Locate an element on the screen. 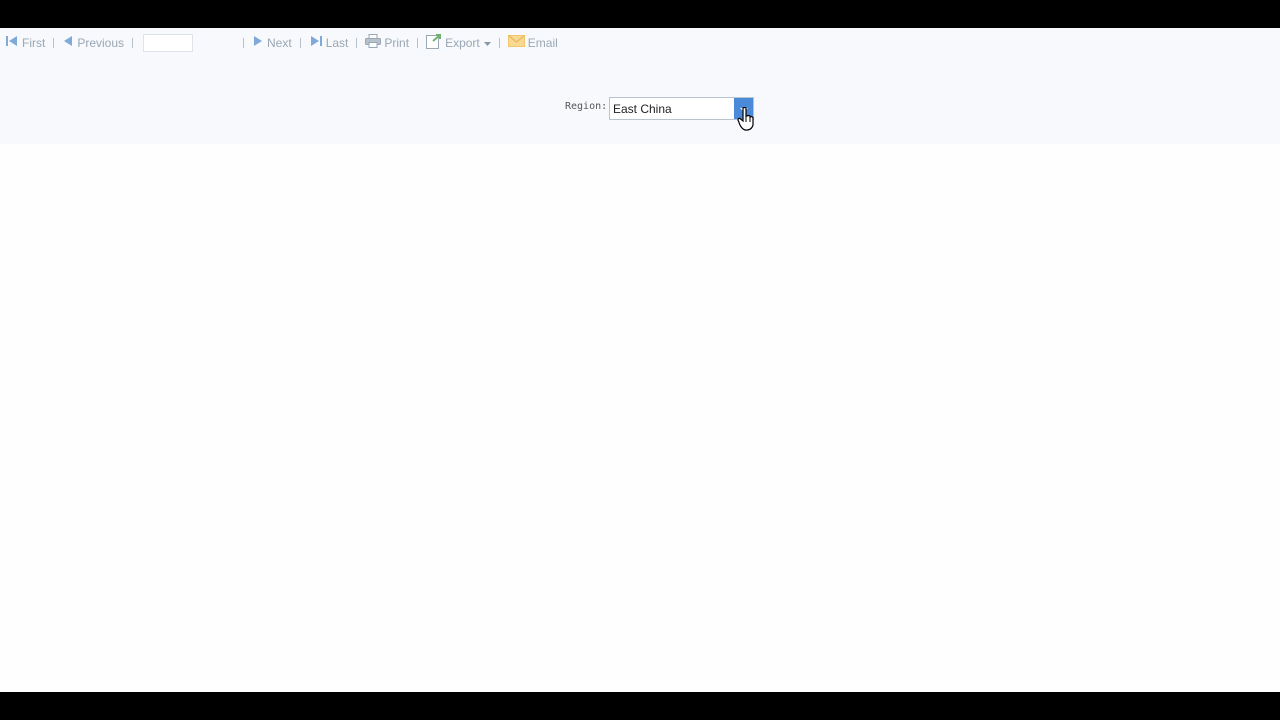 The height and width of the screenshot is (720, 1280). hand-pointer-cursor-icon is located at coordinates (746, 118).